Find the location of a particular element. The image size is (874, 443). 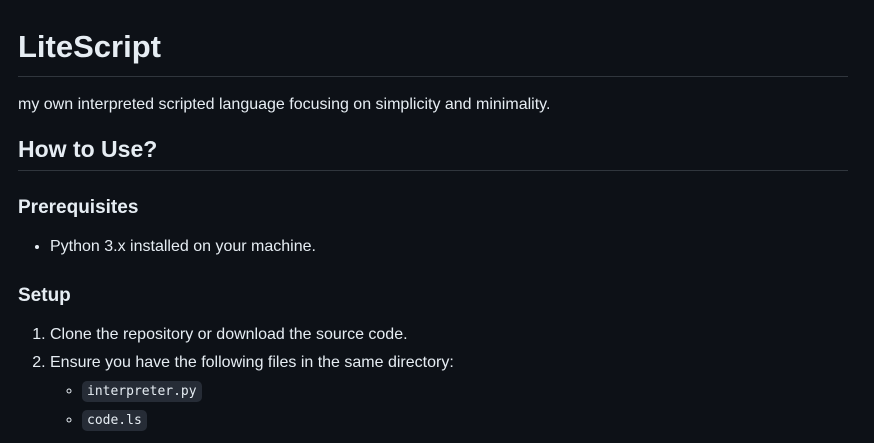

required-file-item: code.ls is located at coordinates (465, 420).